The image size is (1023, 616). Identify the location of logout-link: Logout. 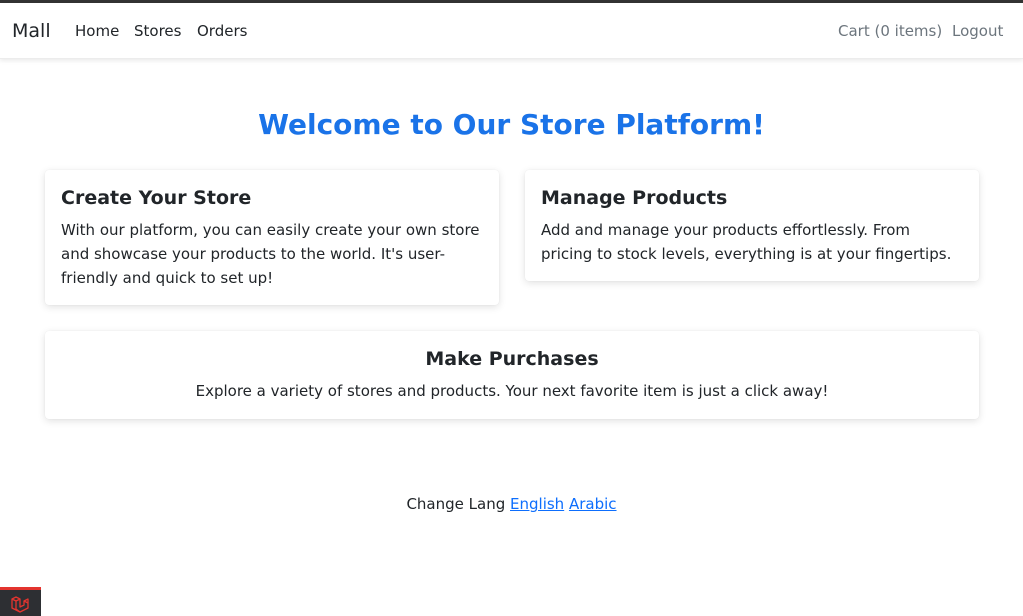
(977, 31).